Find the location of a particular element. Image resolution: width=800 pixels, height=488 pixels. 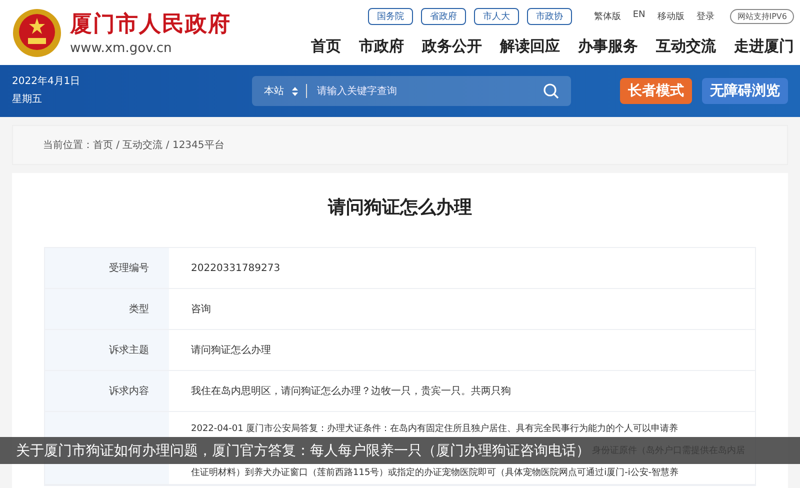

nav-item: 首页 is located at coordinates (326, 46).